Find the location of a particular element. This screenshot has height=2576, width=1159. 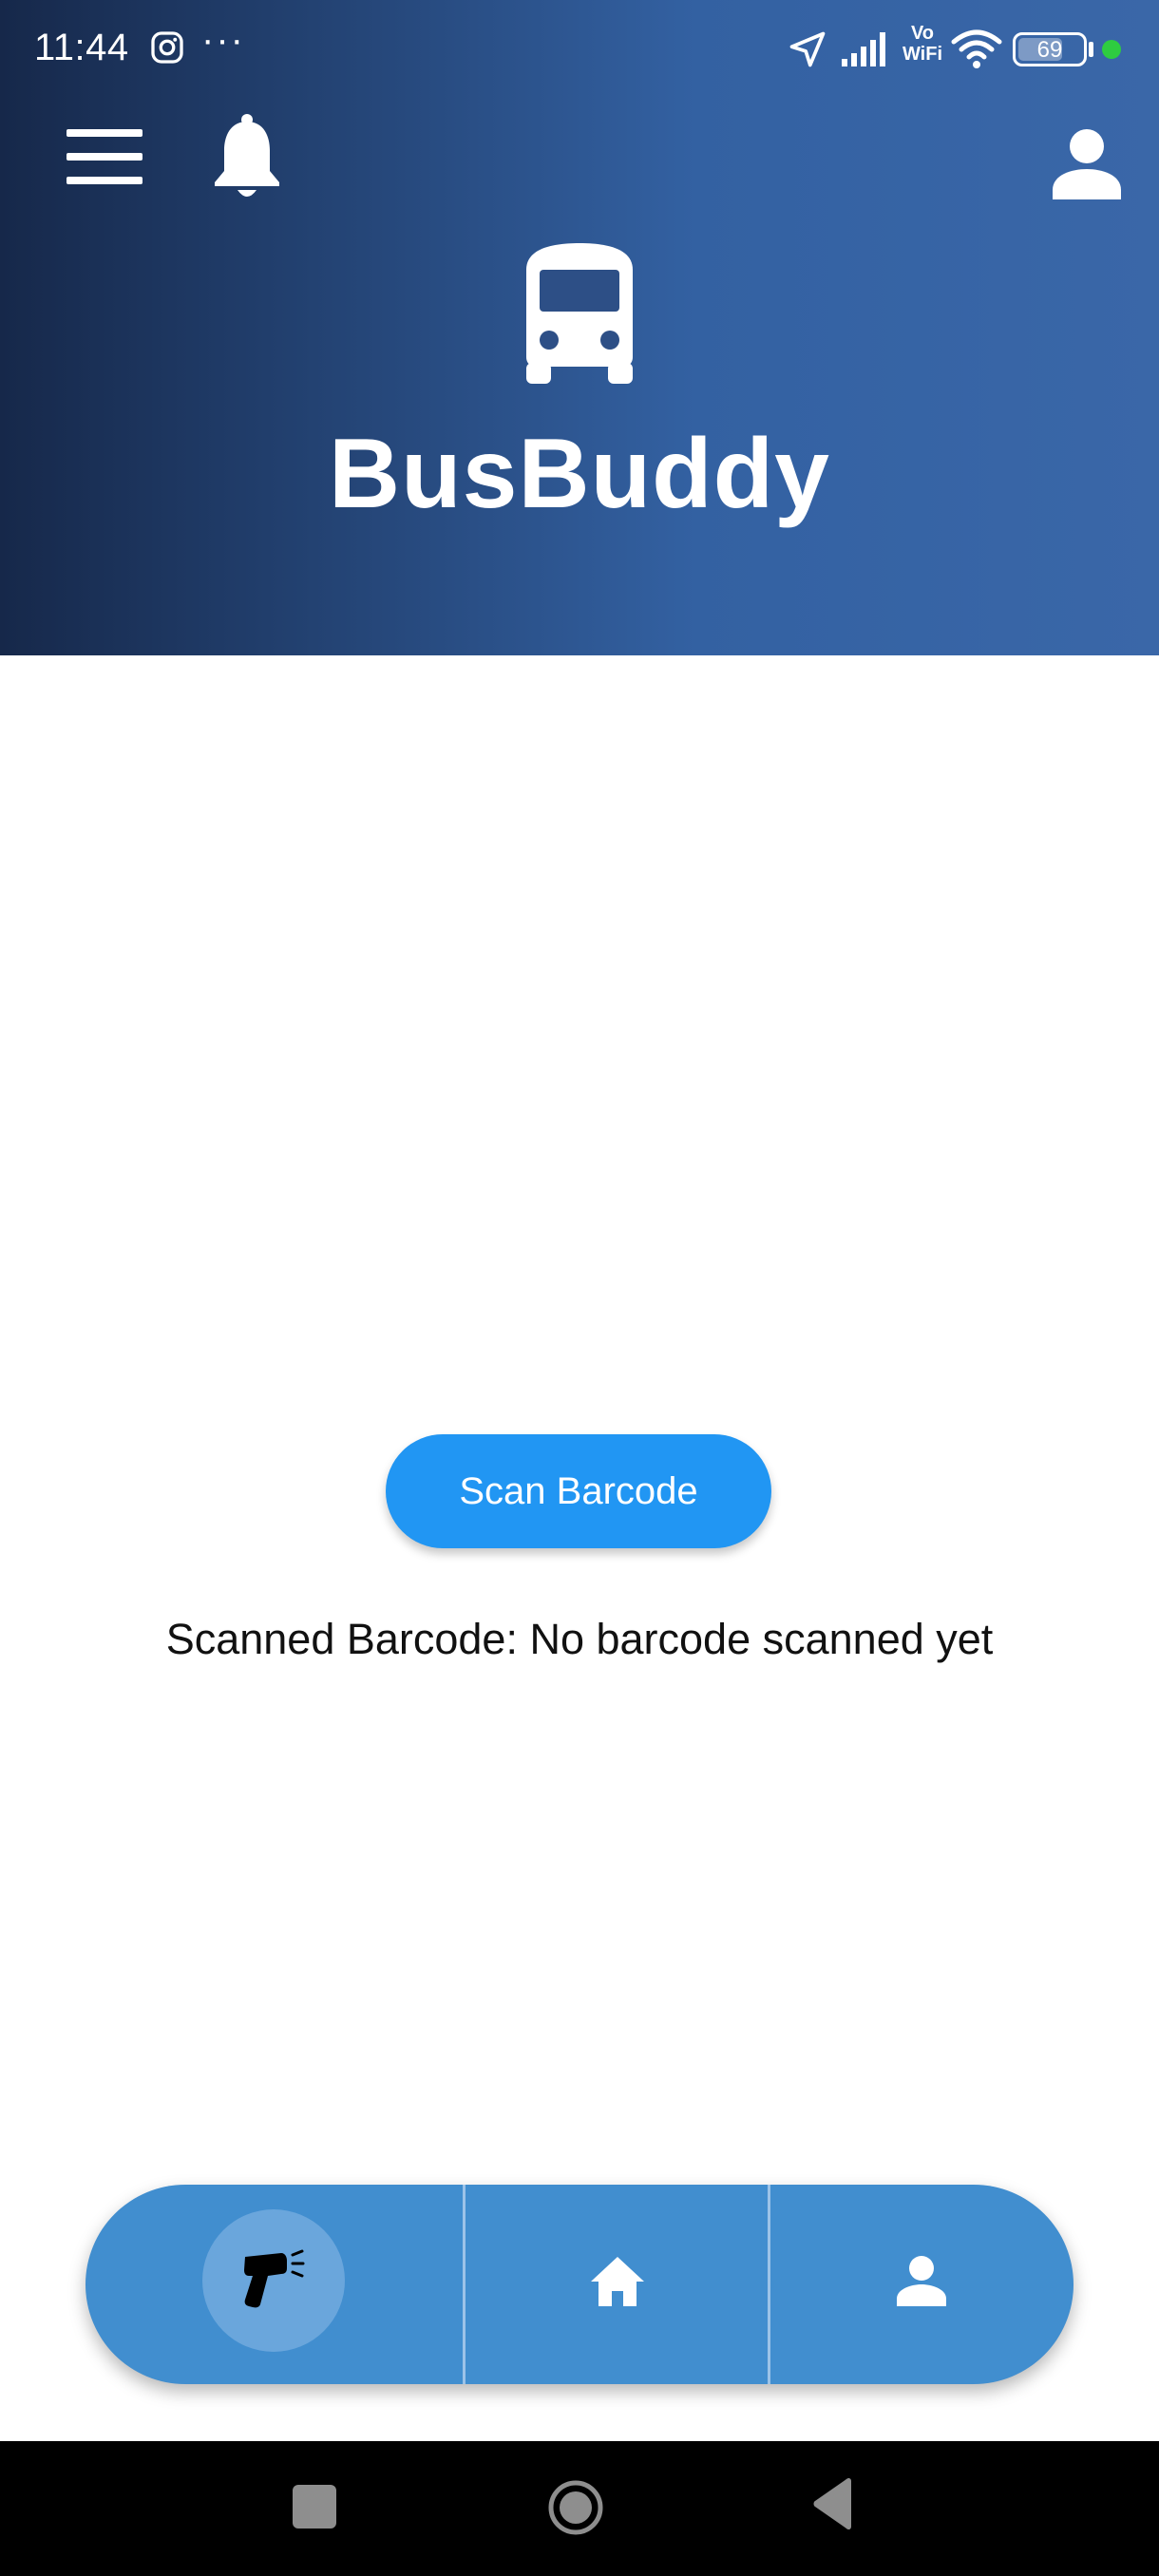

nav-item-scan is located at coordinates (274, 2284).